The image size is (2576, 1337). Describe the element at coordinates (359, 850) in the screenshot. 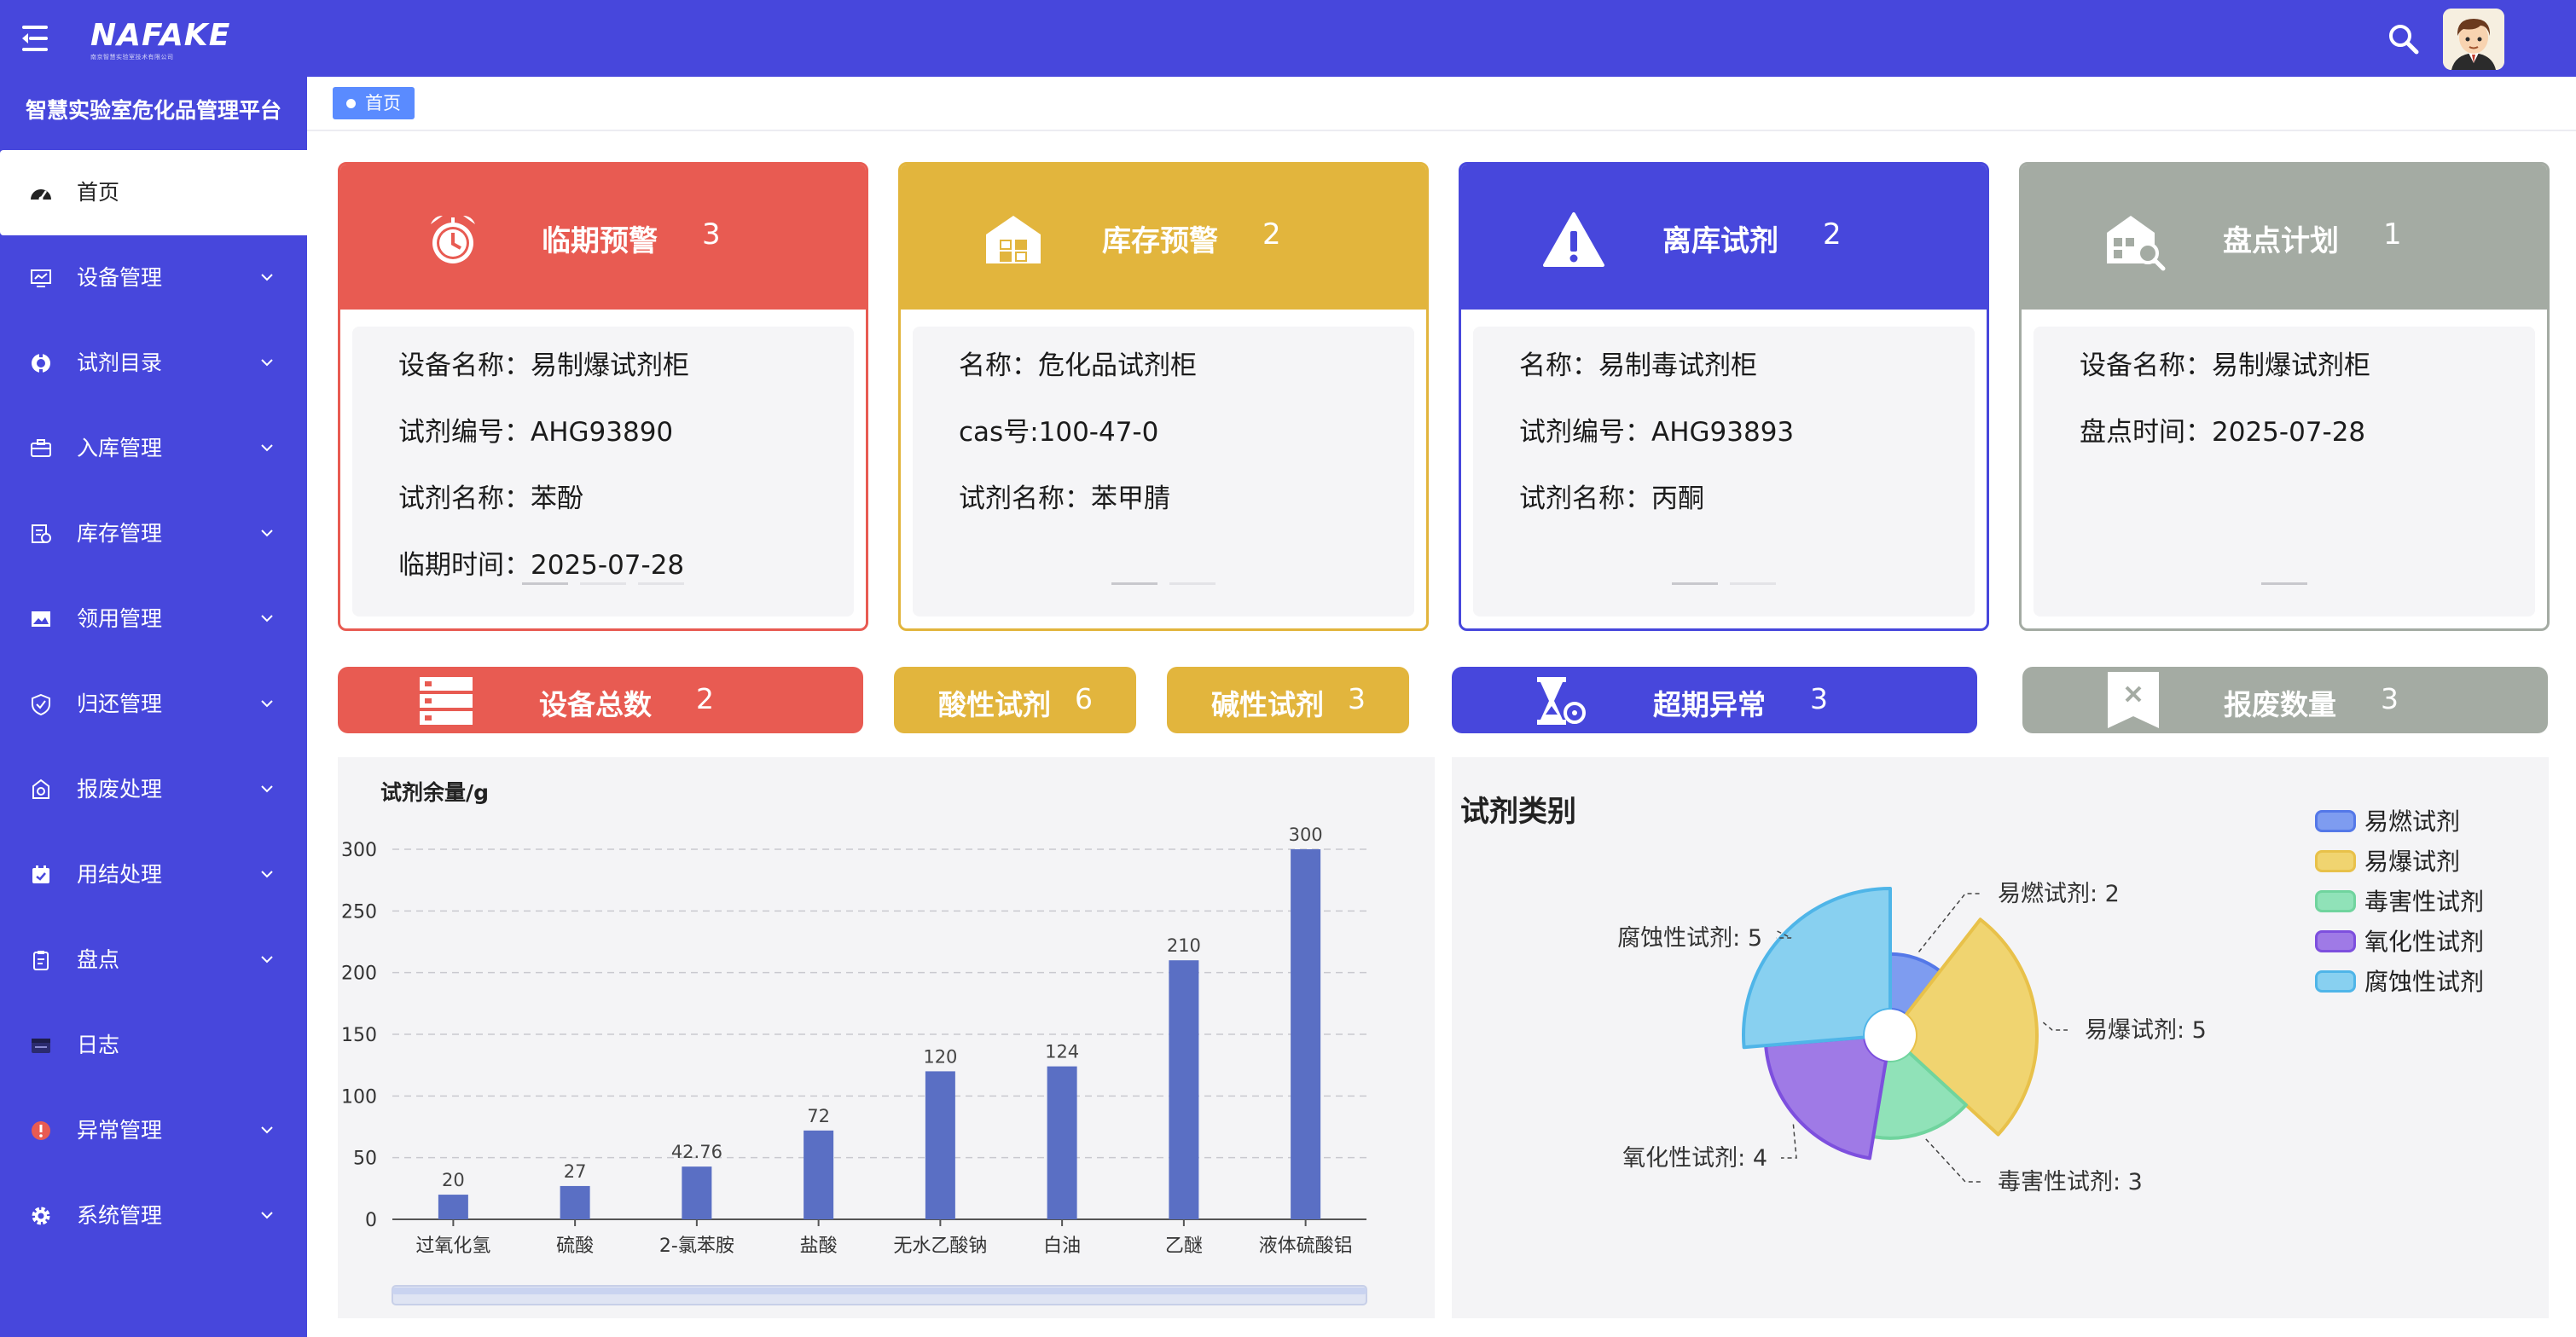

I see `y-tick-label: 300` at that location.